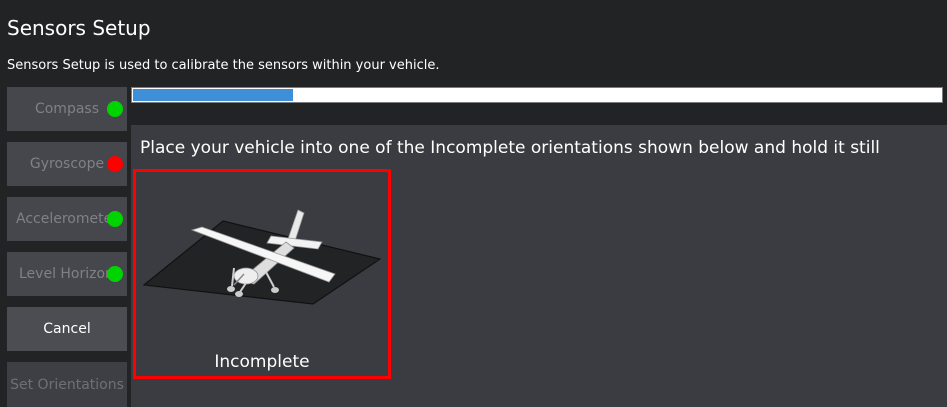 The height and width of the screenshot is (407, 947). Describe the element at coordinates (537, 95) in the screenshot. I see `calibration-progress-bar` at that location.